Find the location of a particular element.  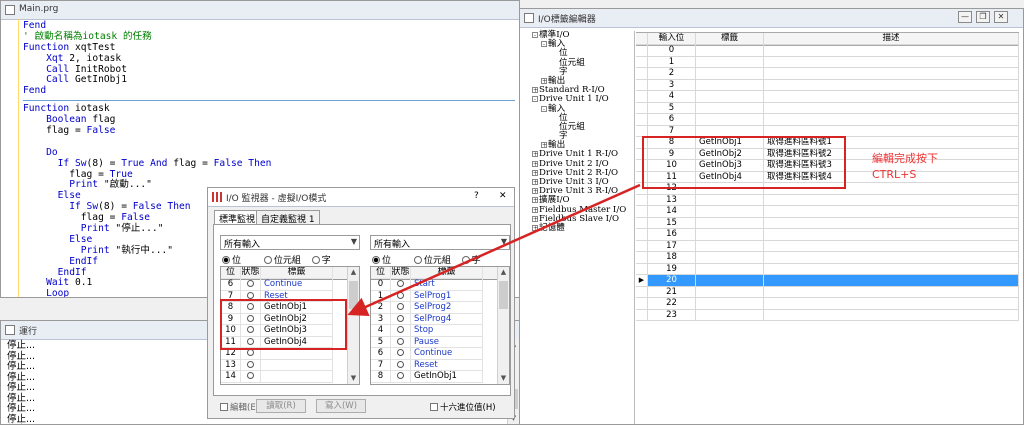

arrow-line is located at coordinates (494, 250).